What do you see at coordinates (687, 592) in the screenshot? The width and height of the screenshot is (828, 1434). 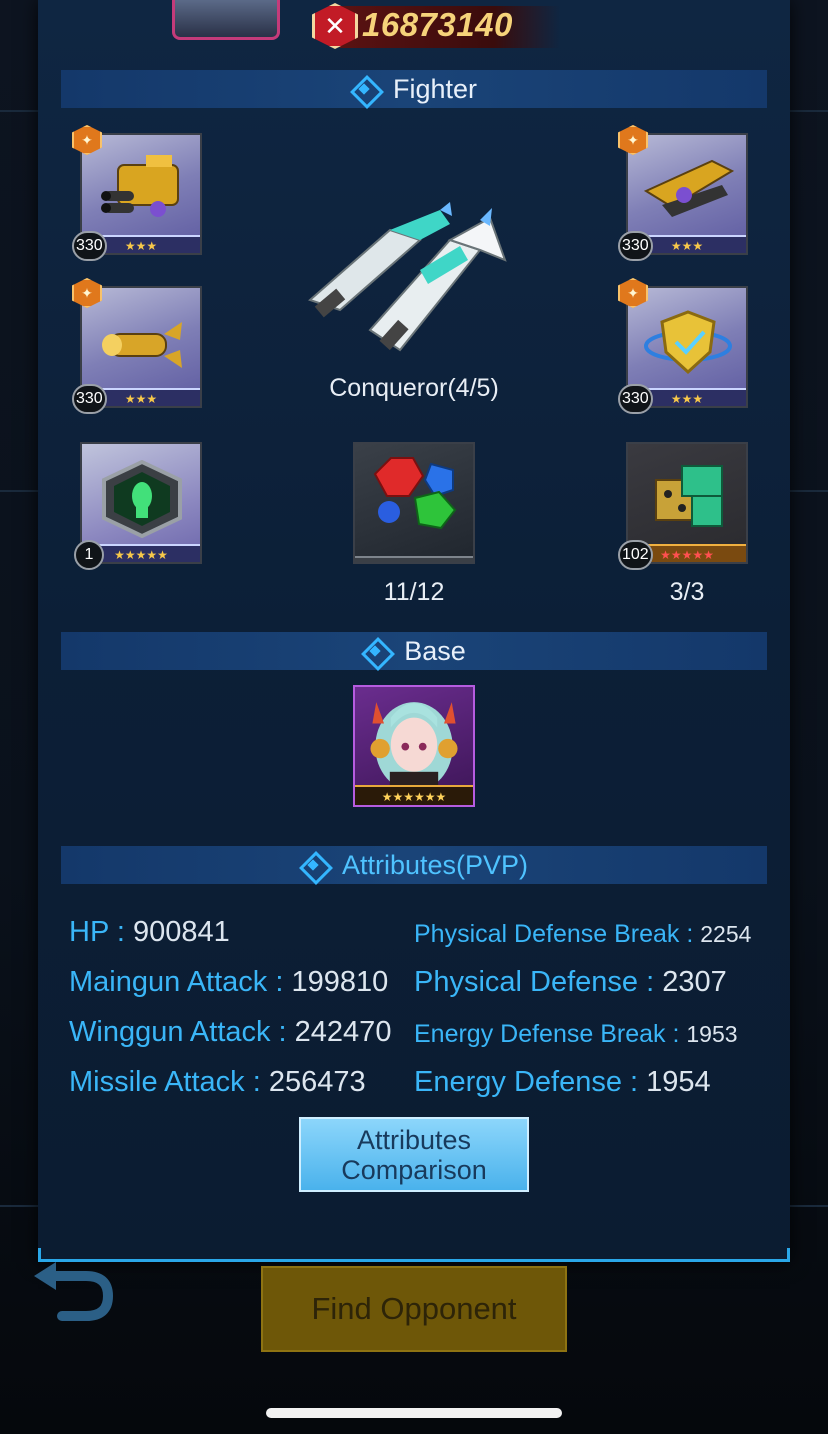 I see `module-count: 3/3` at bounding box center [687, 592].